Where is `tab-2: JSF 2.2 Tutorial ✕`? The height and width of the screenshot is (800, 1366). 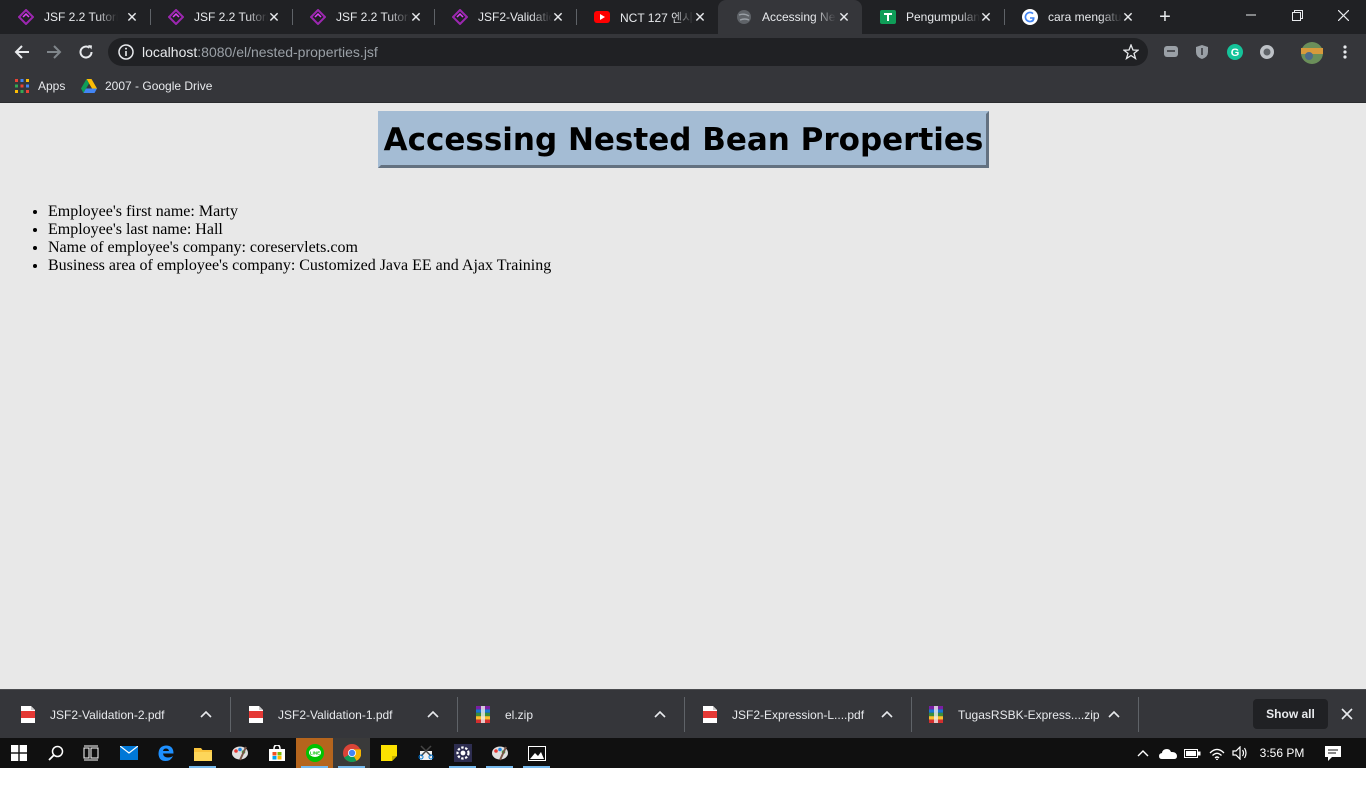
tab-2: JSF 2.2 Tutorial ✕ is located at coordinates (221, 17).